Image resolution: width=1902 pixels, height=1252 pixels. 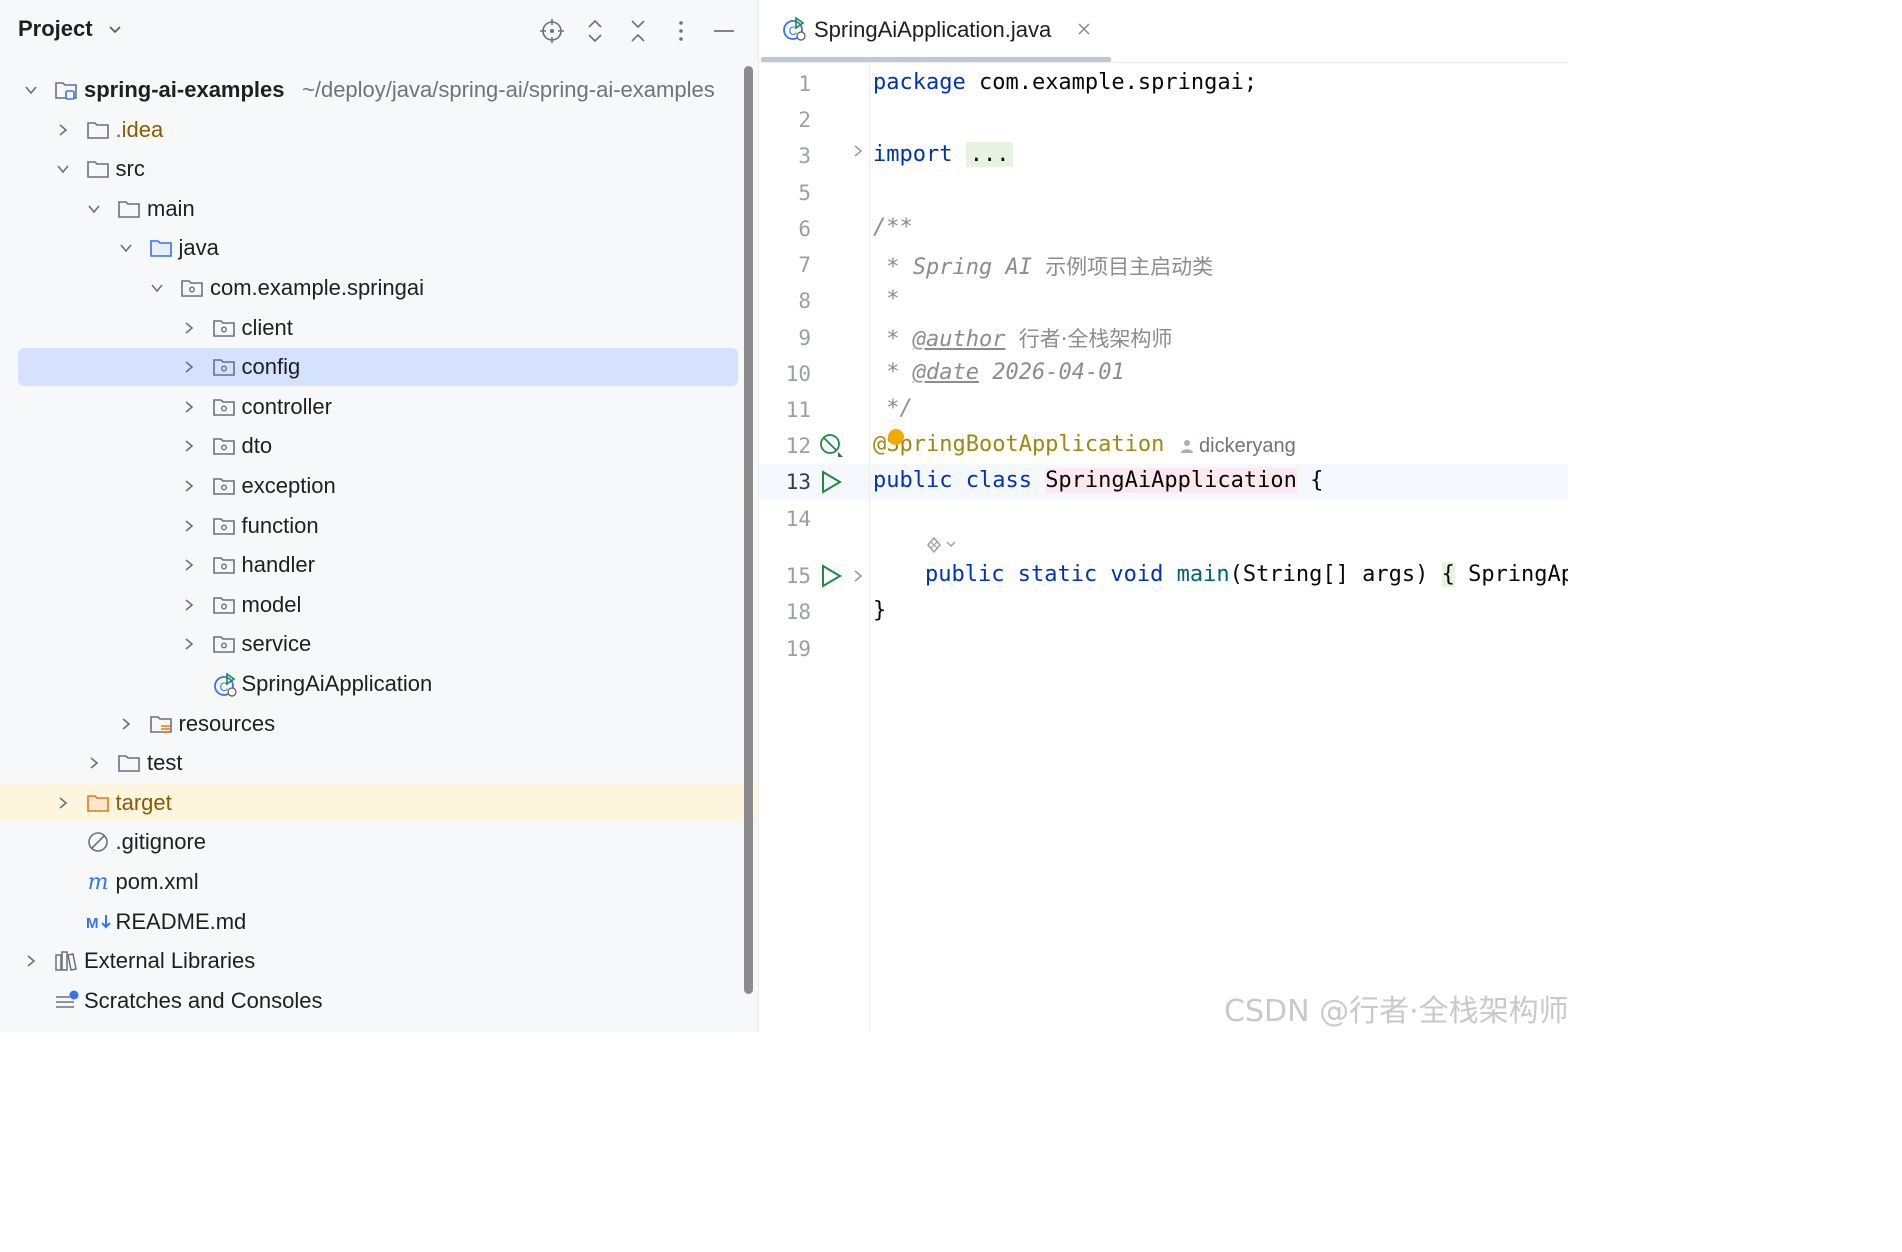 I want to click on intention-bulb-icon, so click(x=896, y=437).